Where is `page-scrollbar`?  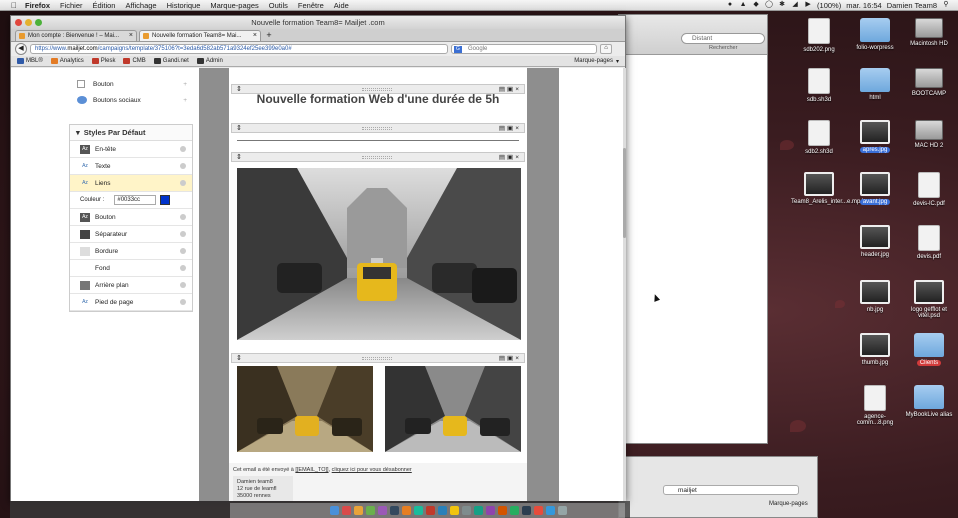 page-scrollbar is located at coordinates (624, 284).